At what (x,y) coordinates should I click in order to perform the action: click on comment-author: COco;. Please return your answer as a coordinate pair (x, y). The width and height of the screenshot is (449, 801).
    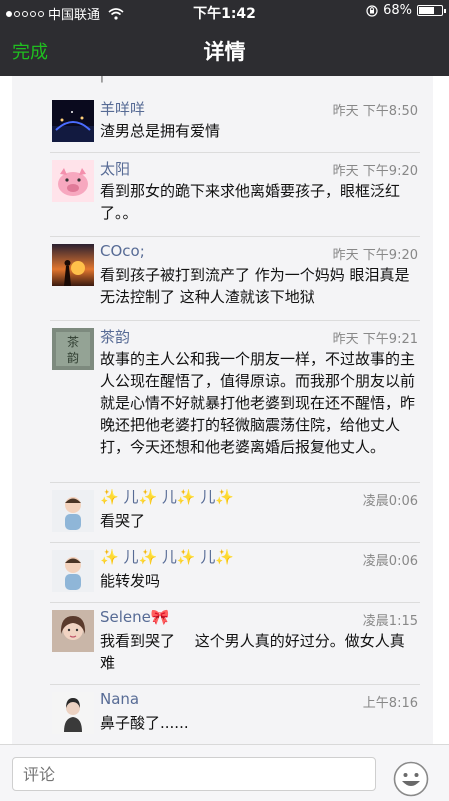
    Looking at the image, I should click on (122, 251).